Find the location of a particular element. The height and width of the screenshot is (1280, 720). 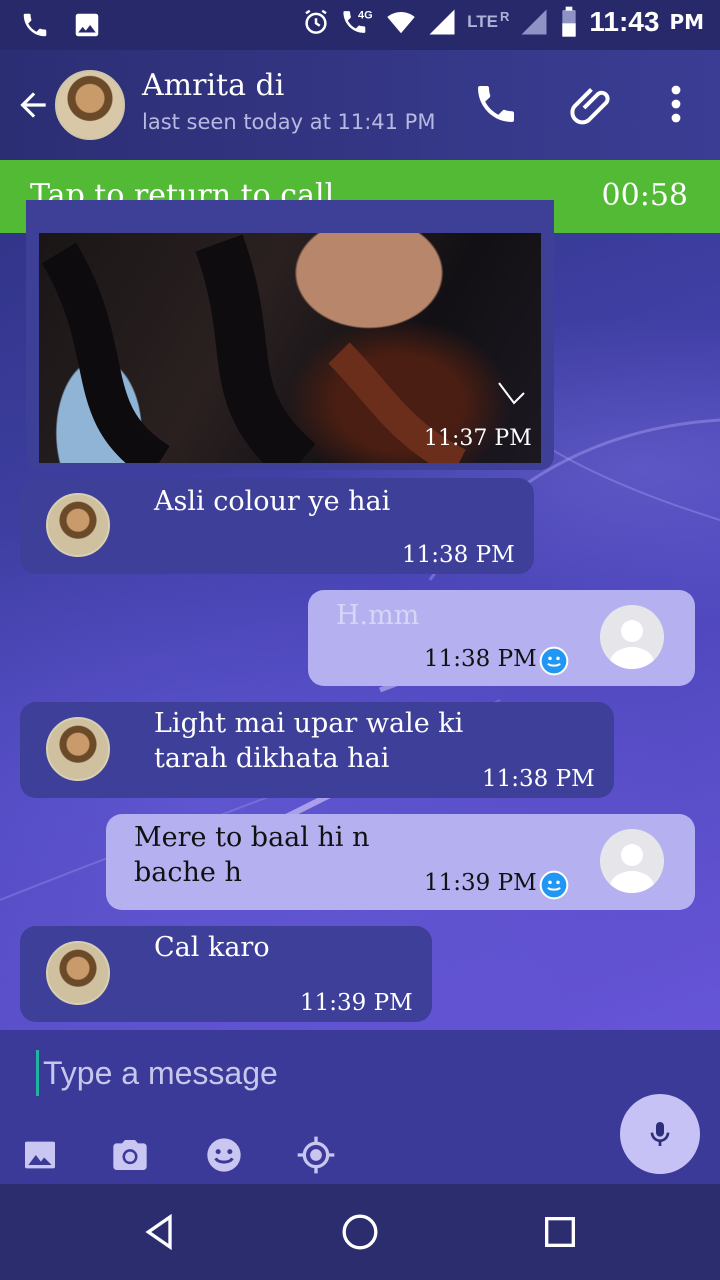

location-icon is located at coordinates (316, 1155).